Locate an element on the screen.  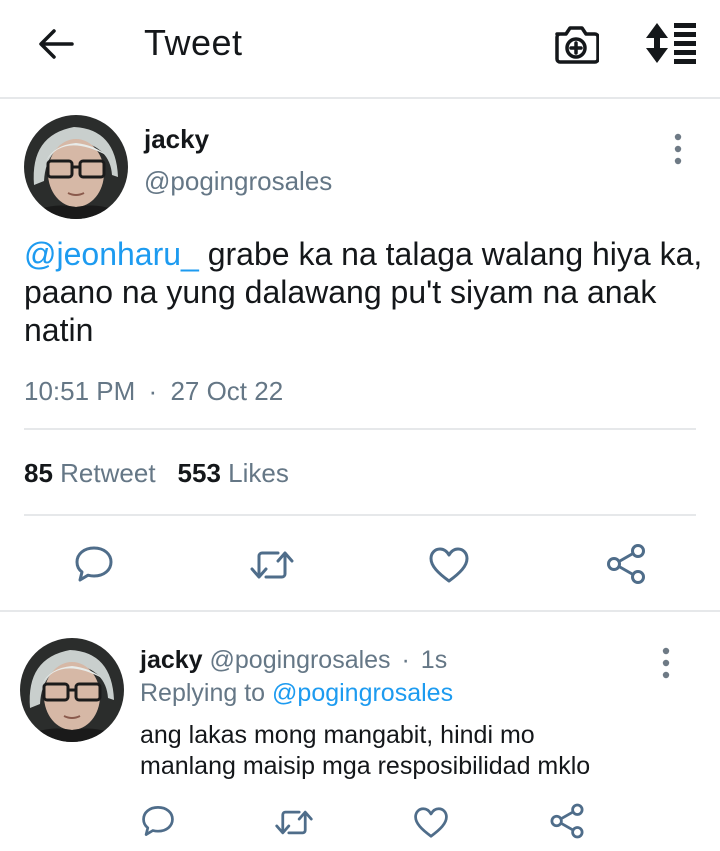
reply-author-handle: @pogingrosales is located at coordinates (300, 660).